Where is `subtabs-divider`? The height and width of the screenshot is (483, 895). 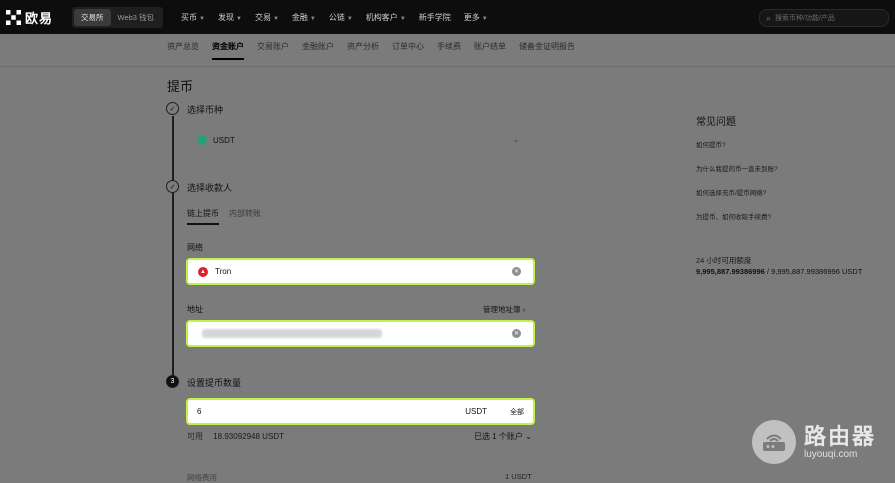 subtabs-divider is located at coordinates (447, 66).